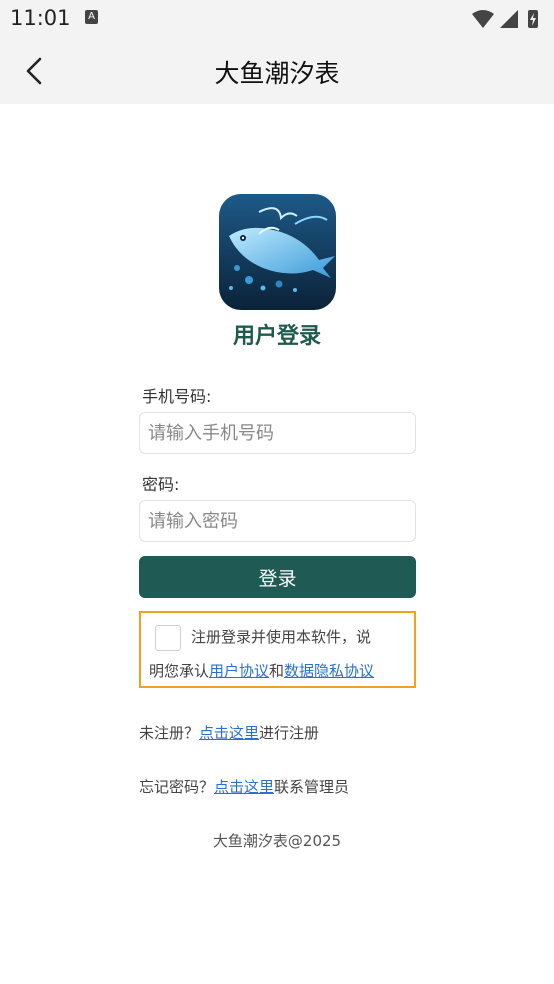  Describe the element at coordinates (277, 577) in the screenshot. I see `login-button: 登录` at that location.